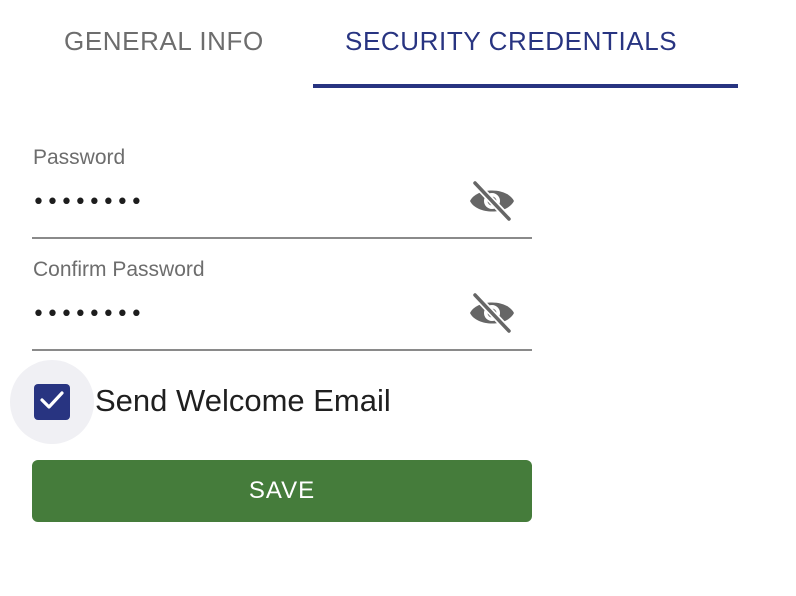  I want to click on password-input, so click(247, 202).